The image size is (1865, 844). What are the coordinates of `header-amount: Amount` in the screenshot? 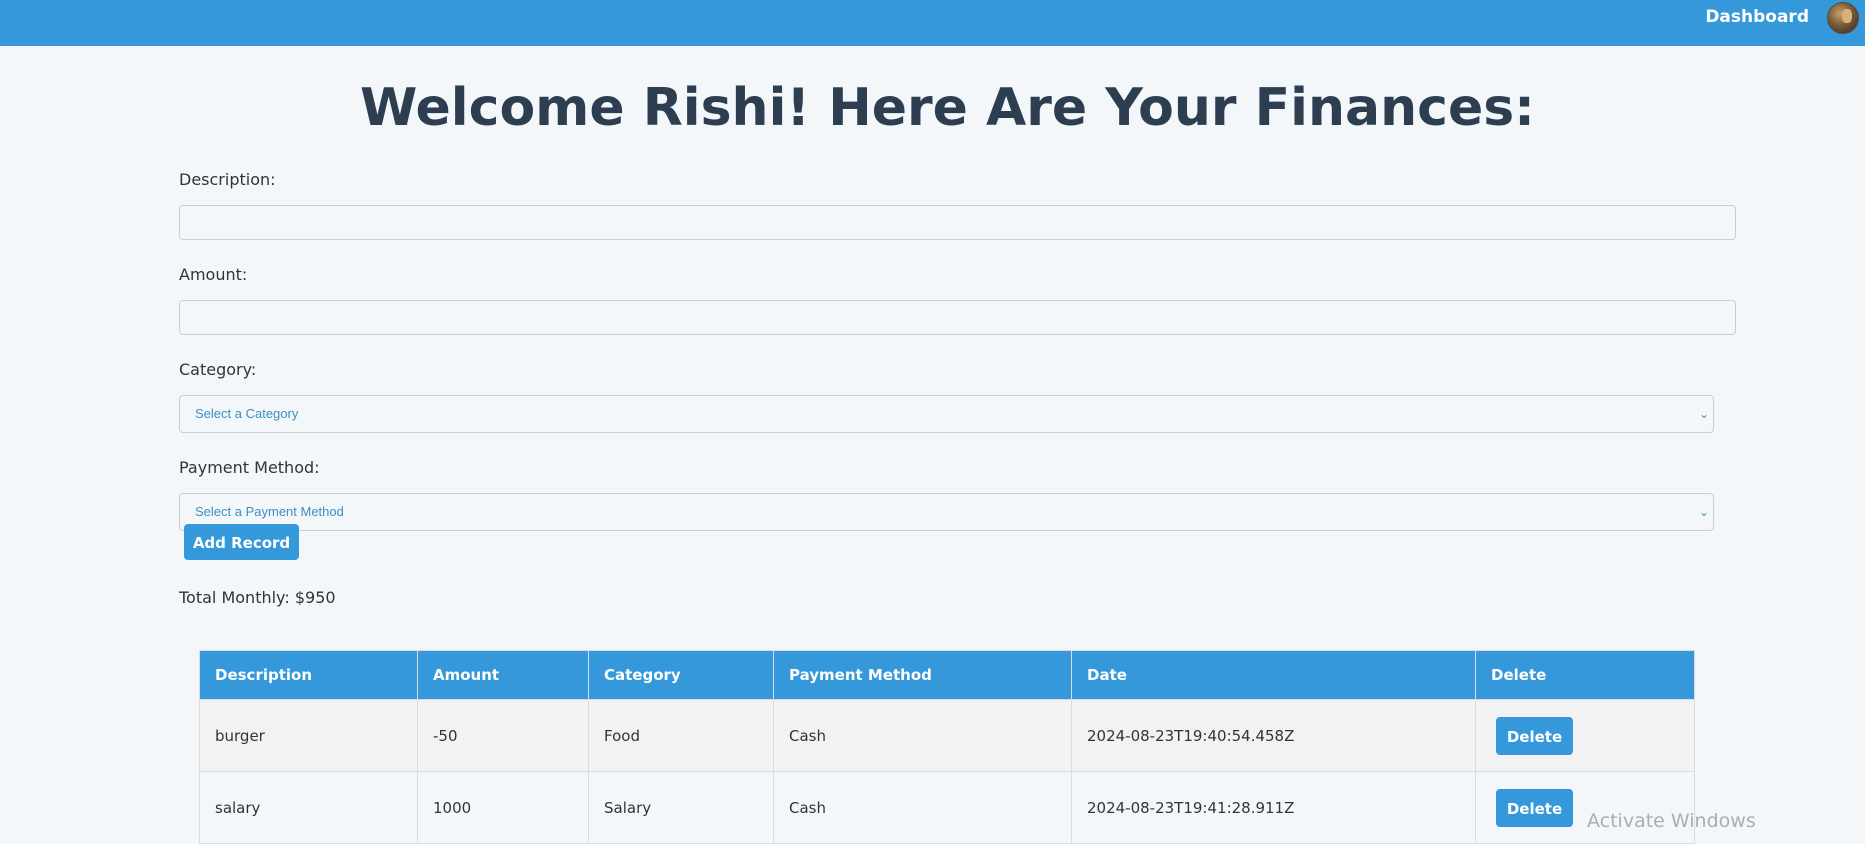 It's located at (503, 675).